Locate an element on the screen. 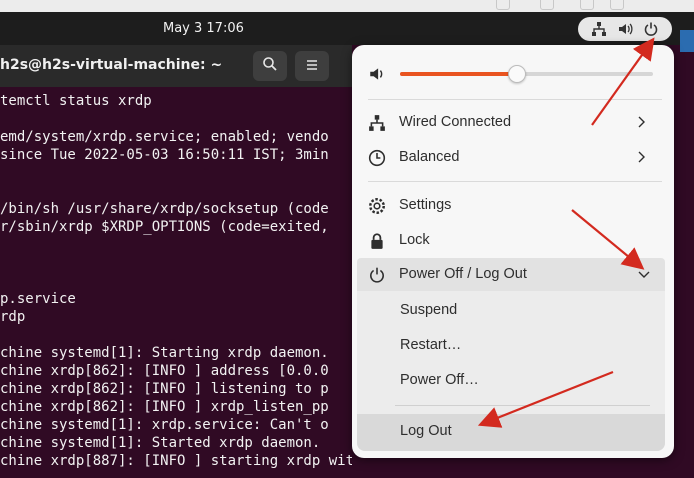 This screenshot has width=694, height=478. terminal-line: since Tue 2022-05-03 16:50:11 IST; 3min is located at coordinates (164, 155).